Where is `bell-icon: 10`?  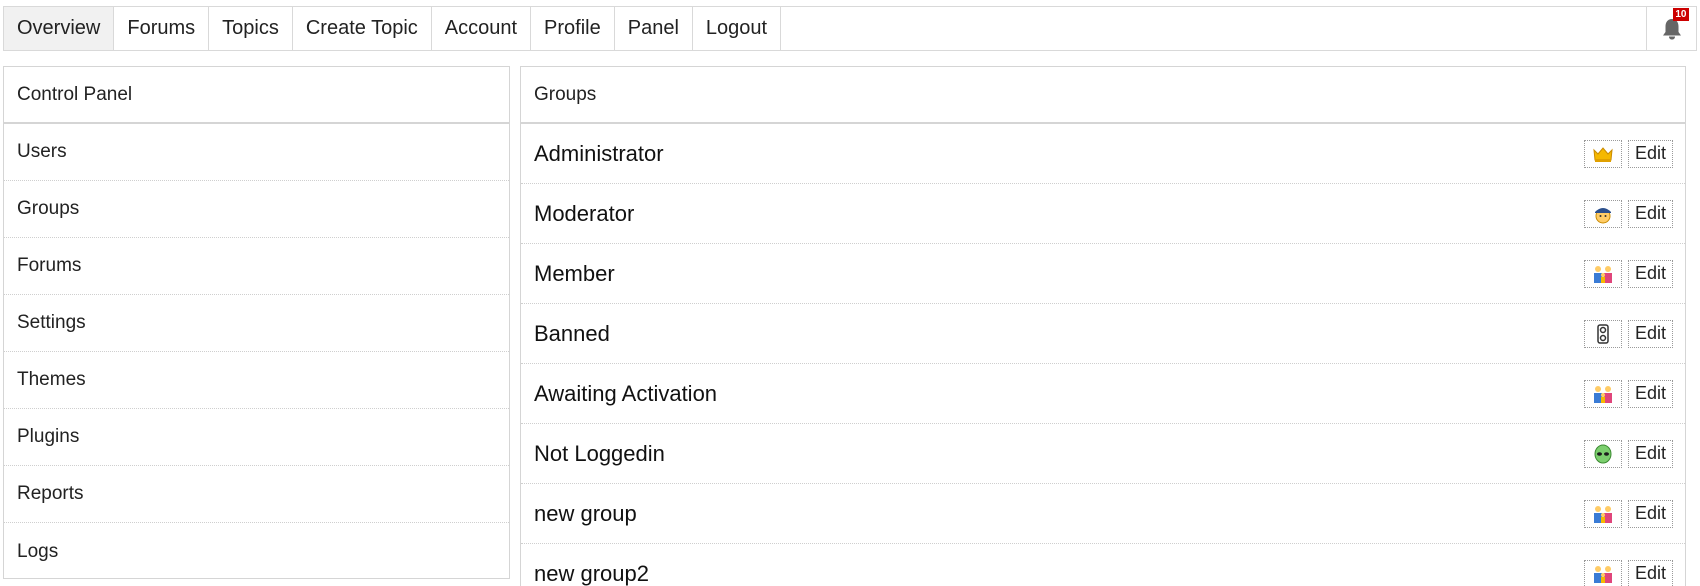
bell-icon: 10 is located at coordinates (1675, 24).